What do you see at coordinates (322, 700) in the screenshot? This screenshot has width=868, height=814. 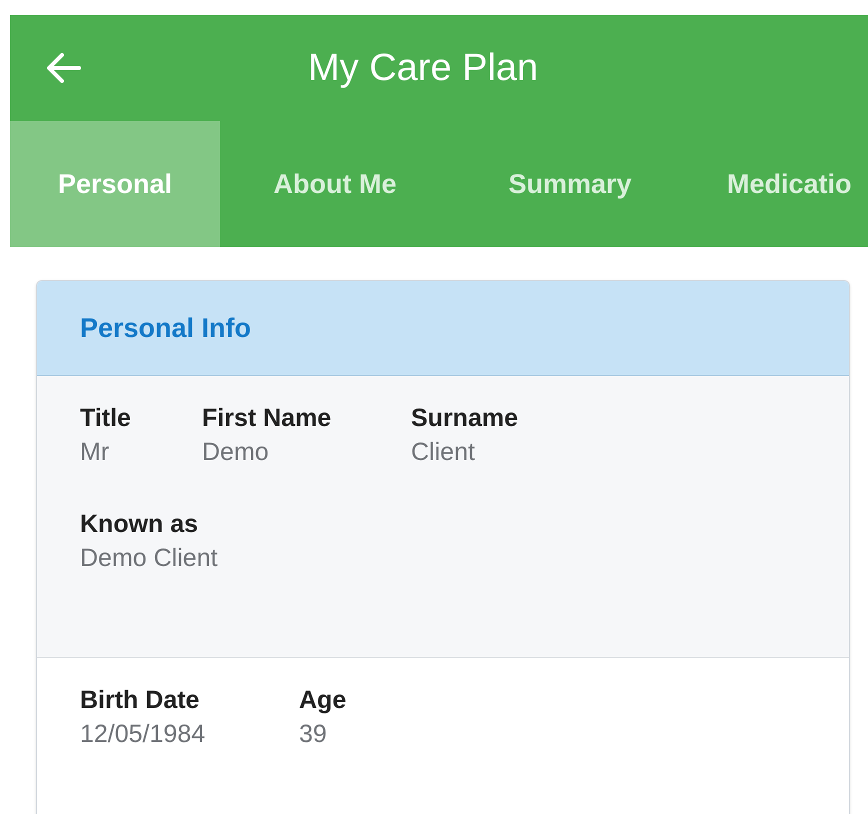 I see `field-label: Age` at bounding box center [322, 700].